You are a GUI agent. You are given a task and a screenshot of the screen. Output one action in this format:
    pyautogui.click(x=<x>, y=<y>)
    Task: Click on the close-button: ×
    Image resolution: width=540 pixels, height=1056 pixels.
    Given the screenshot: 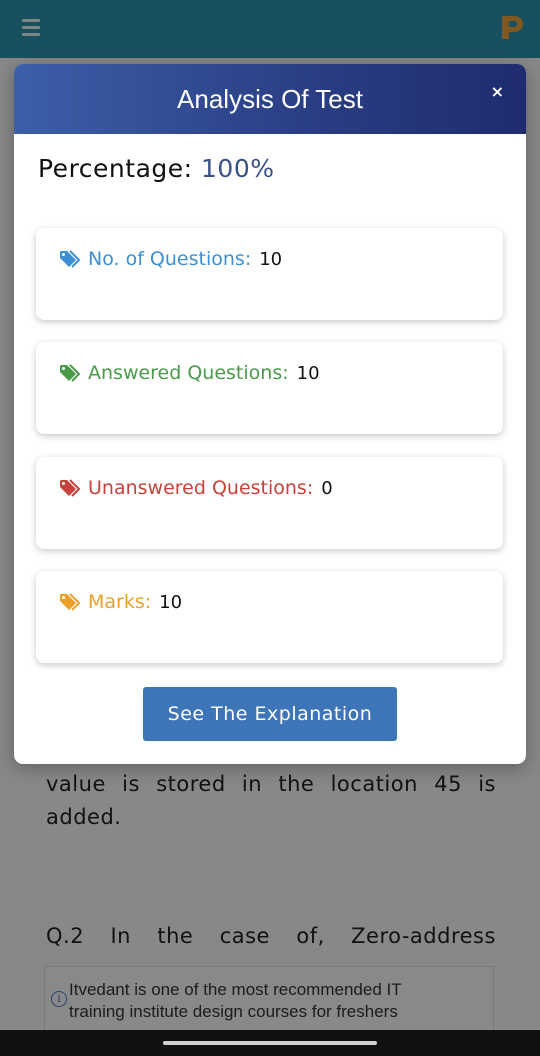 What is the action you would take?
    pyautogui.click(x=497, y=91)
    